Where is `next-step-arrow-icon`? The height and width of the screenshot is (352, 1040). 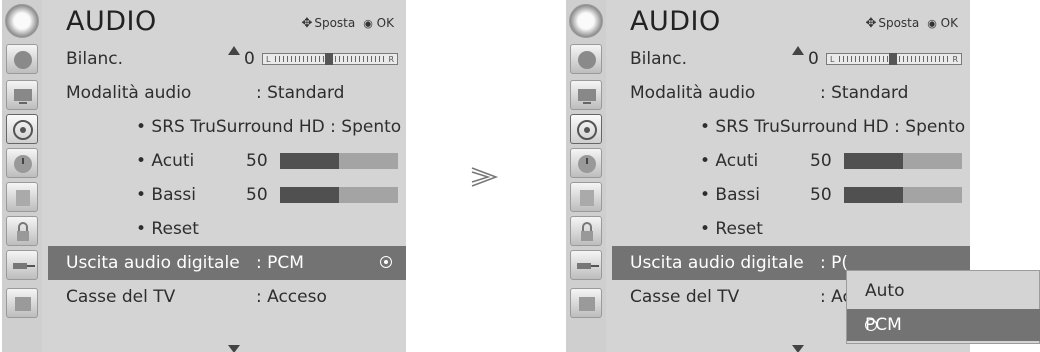 next-step-arrow-icon is located at coordinates (485, 177).